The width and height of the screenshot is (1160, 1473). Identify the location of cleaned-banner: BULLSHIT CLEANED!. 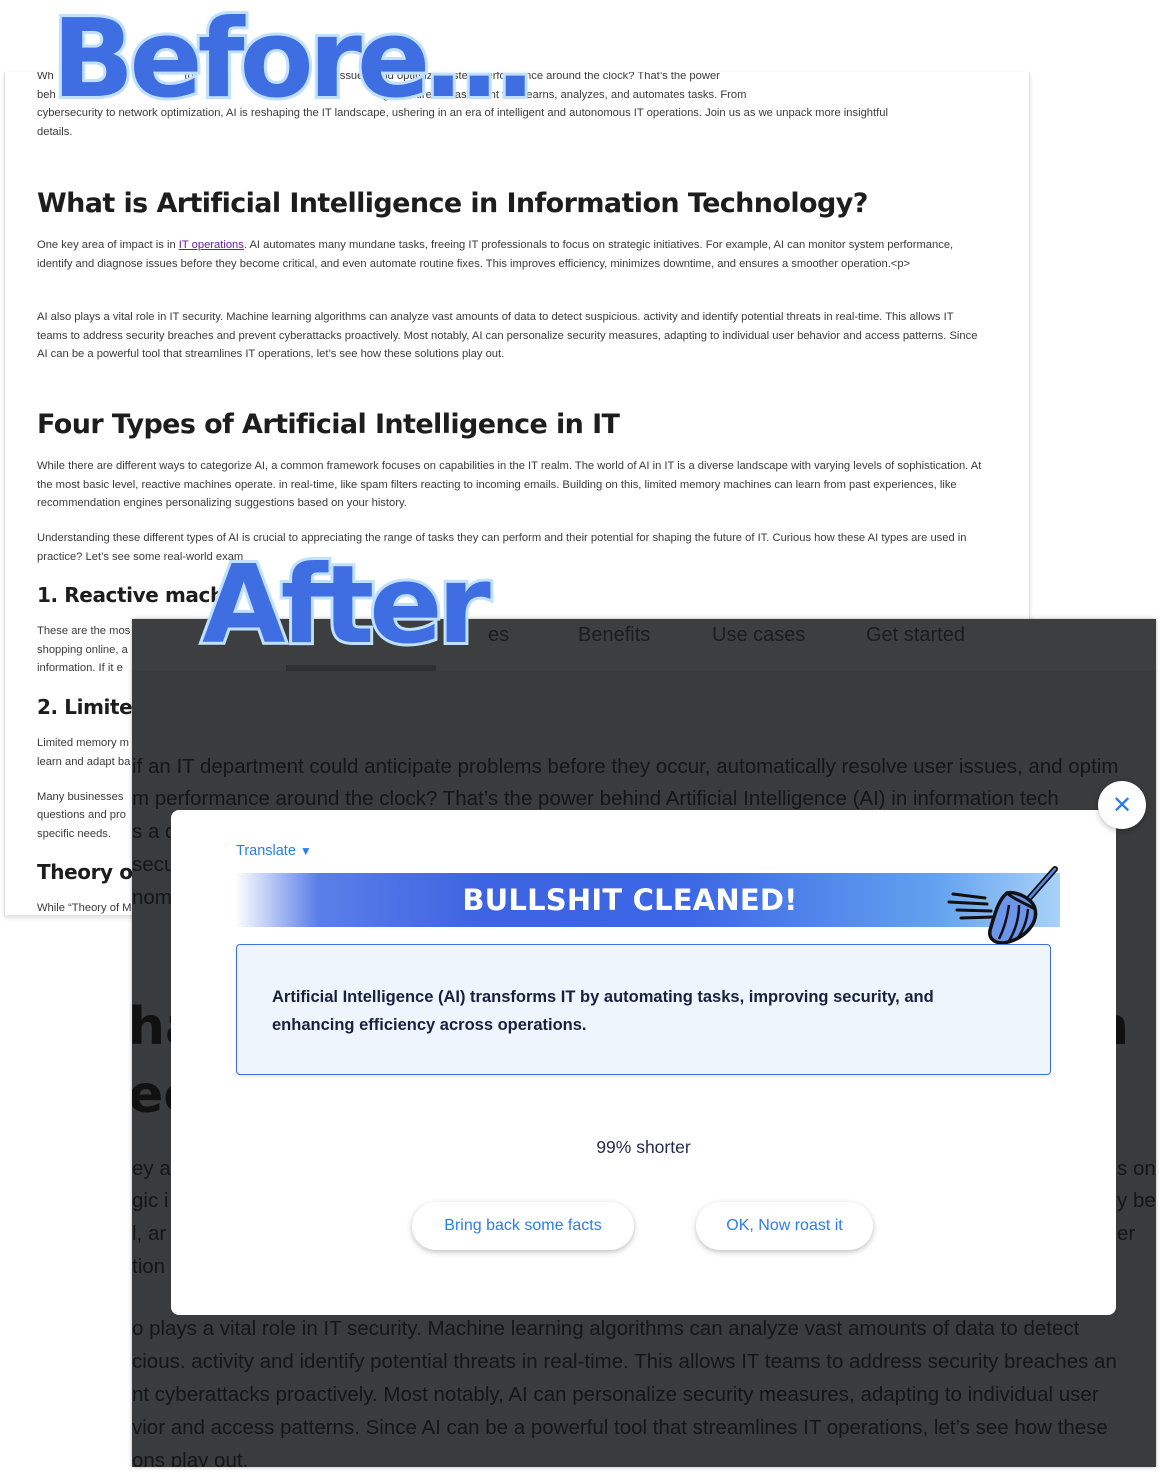
(647, 905).